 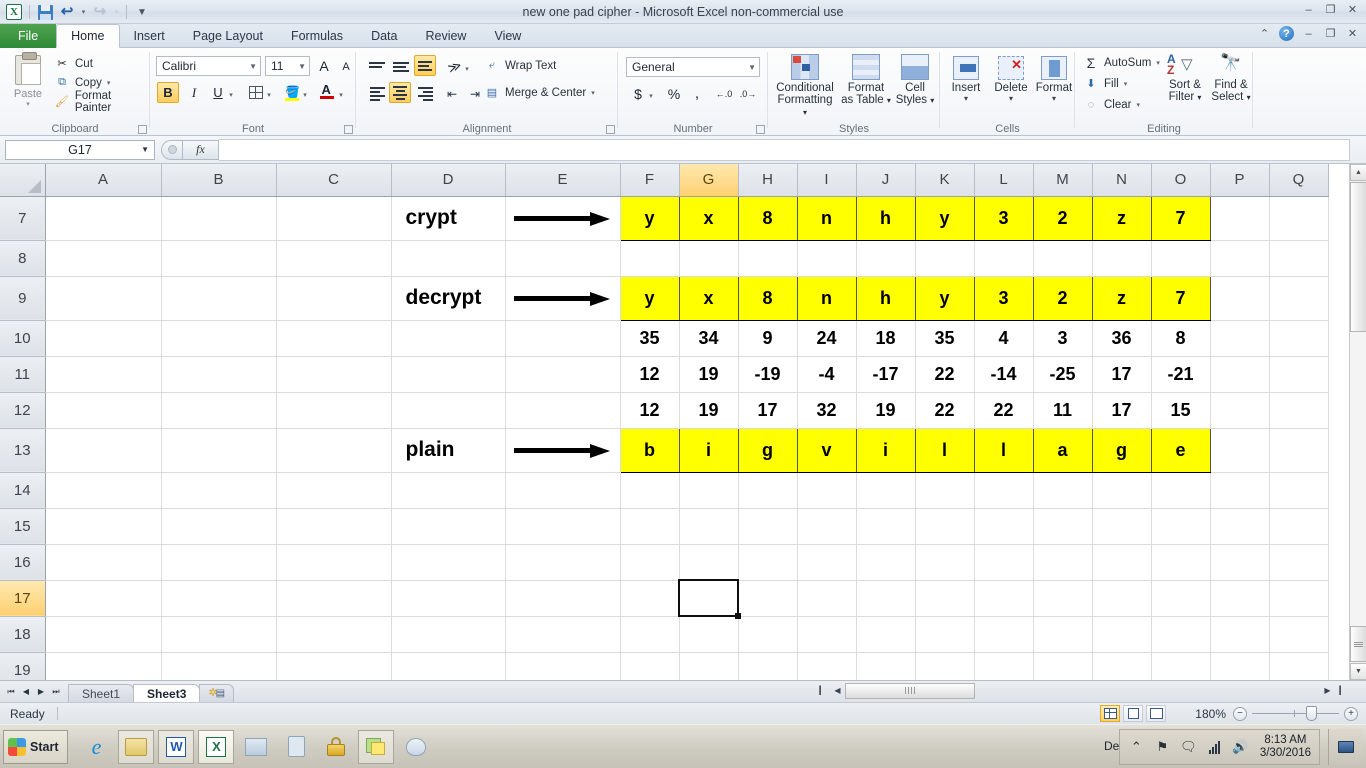 I want to click on italic-button: I, so click(x=194, y=92).